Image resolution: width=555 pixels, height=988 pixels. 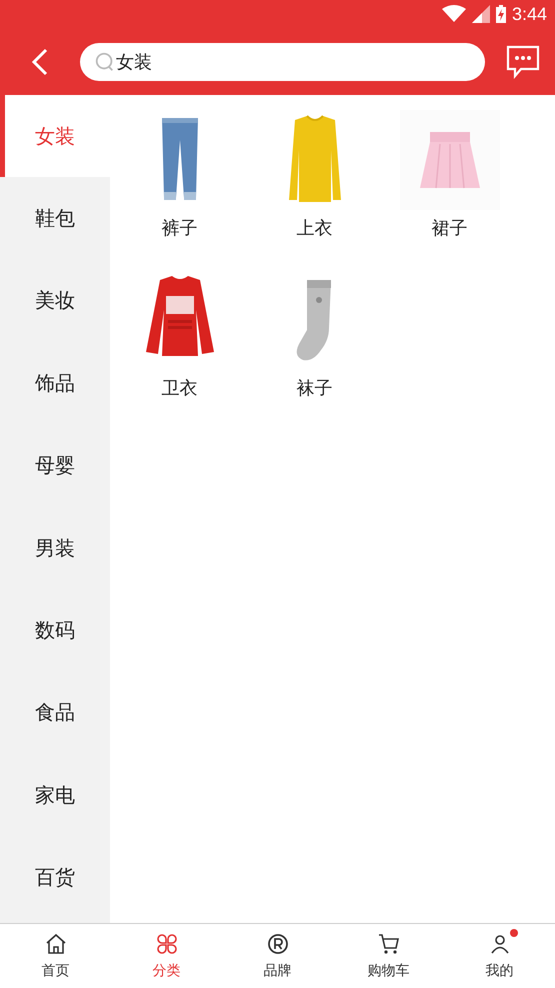 What do you see at coordinates (481, 14) in the screenshot?
I see `signal-icon` at bounding box center [481, 14].